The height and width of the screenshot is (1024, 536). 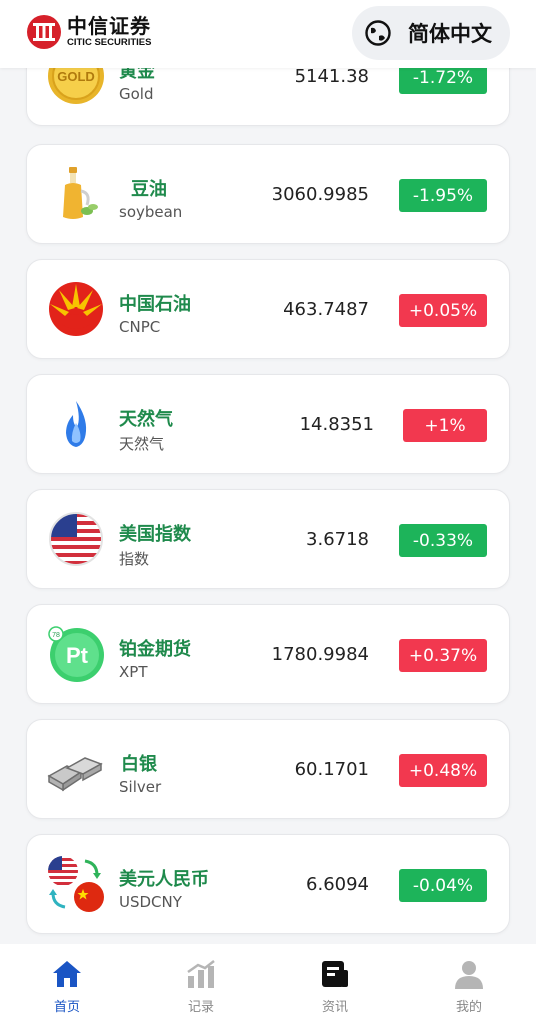 I want to click on quote-price: 6.6094, so click(x=337, y=884).